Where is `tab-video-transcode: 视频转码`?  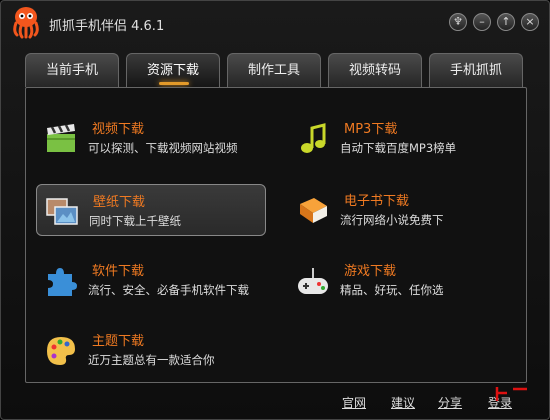 tab-video-transcode: 视频转码 is located at coordinates (375, 70).